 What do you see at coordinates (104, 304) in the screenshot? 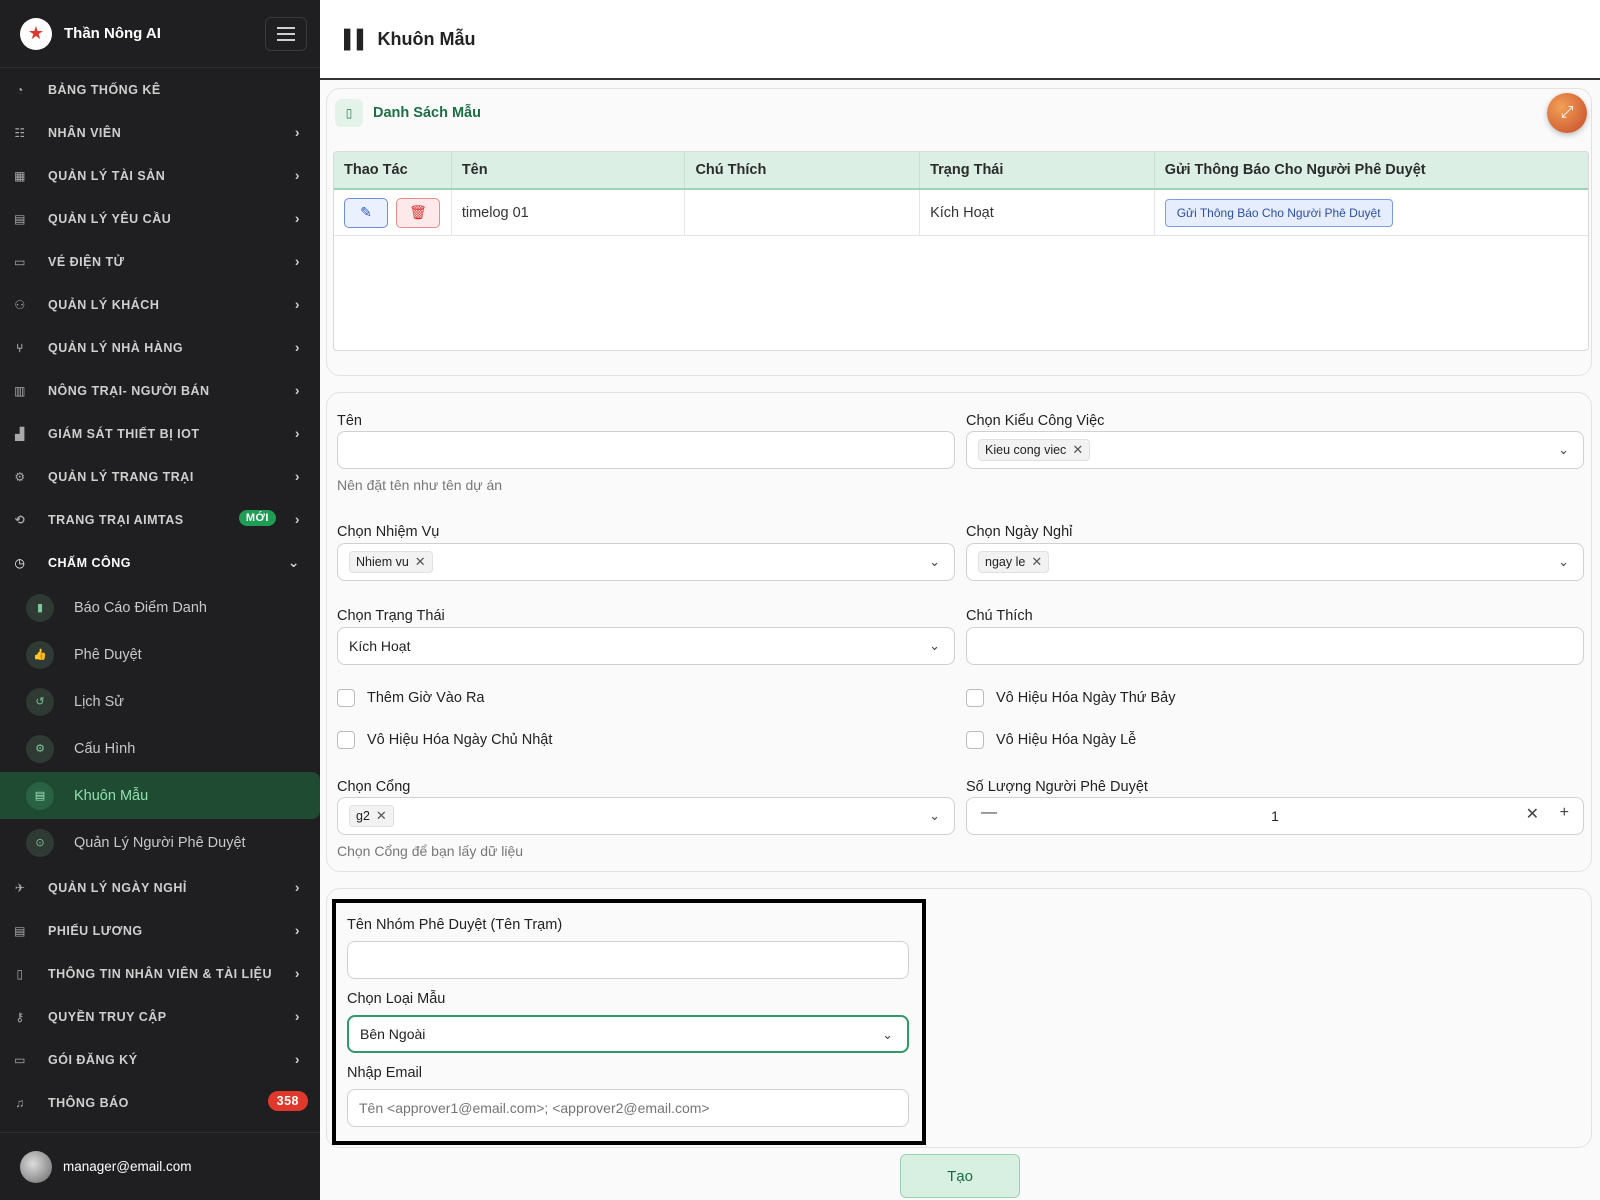
I see `sidebar-item-label: QUẢN LÝ KHÁCH` at bounding box center [104, 304].